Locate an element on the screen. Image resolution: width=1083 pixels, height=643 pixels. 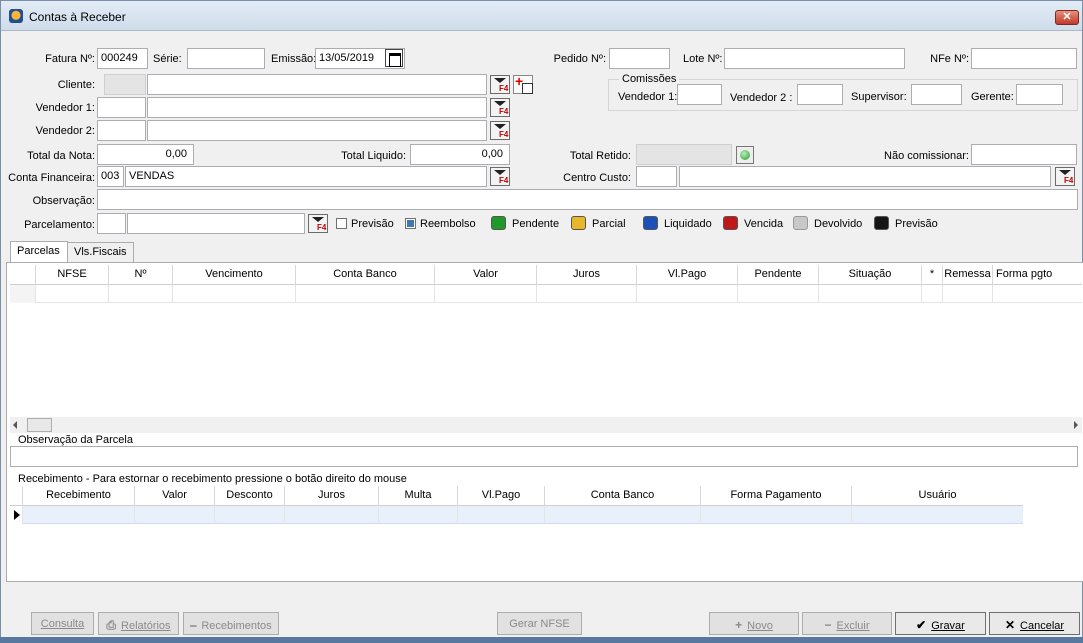
serie-input is located at coordinates (226, 58).